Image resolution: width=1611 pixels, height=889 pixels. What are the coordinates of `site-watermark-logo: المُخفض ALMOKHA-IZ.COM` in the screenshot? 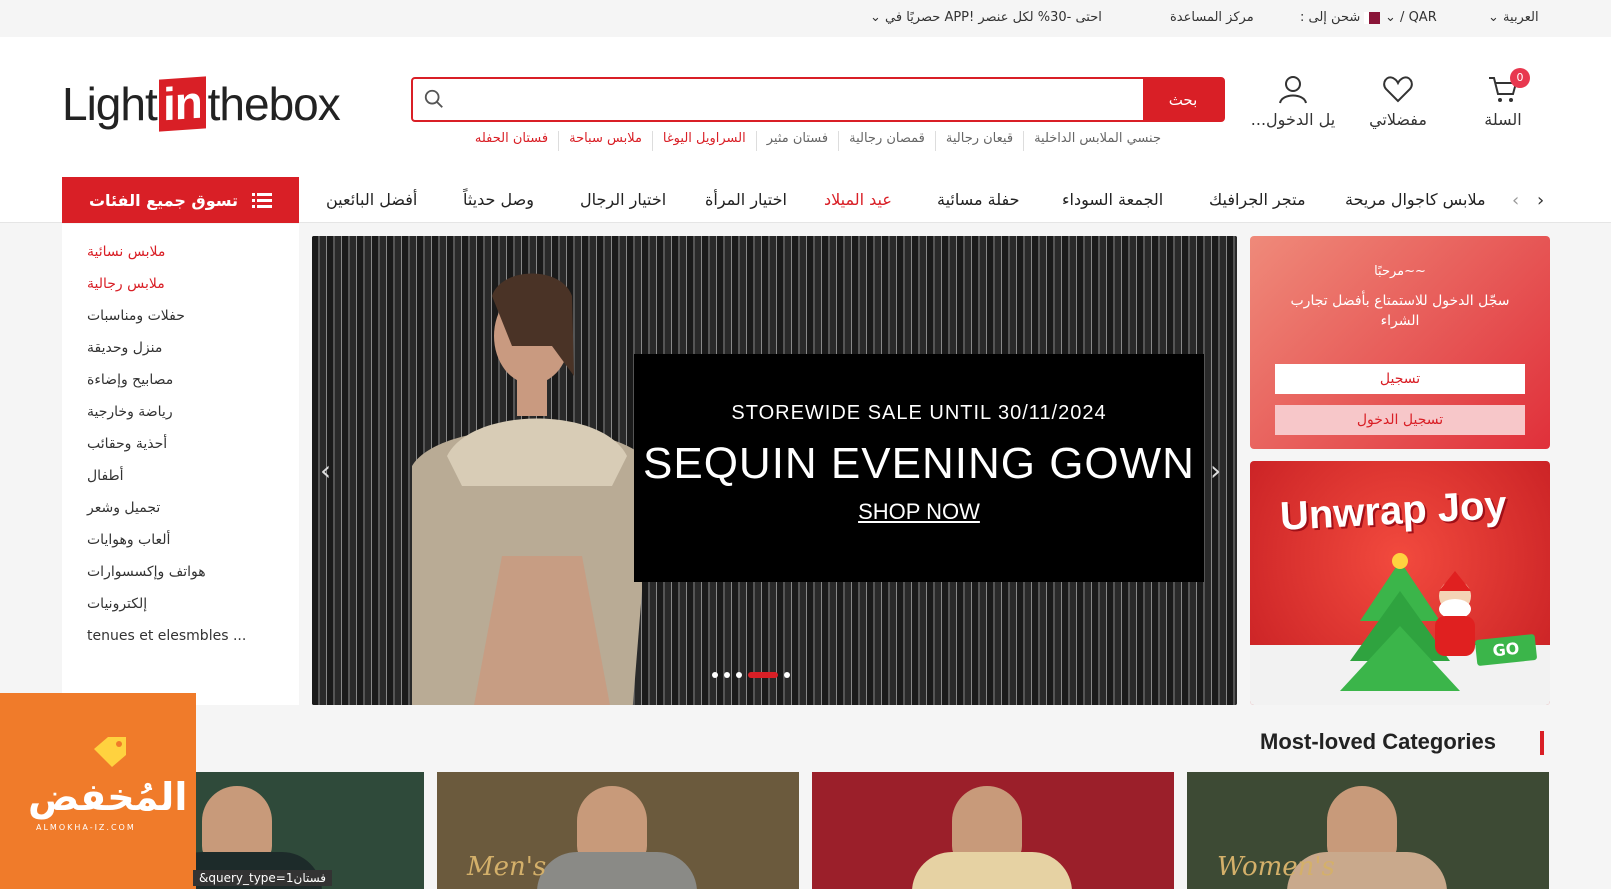 It's located at (98, 791).